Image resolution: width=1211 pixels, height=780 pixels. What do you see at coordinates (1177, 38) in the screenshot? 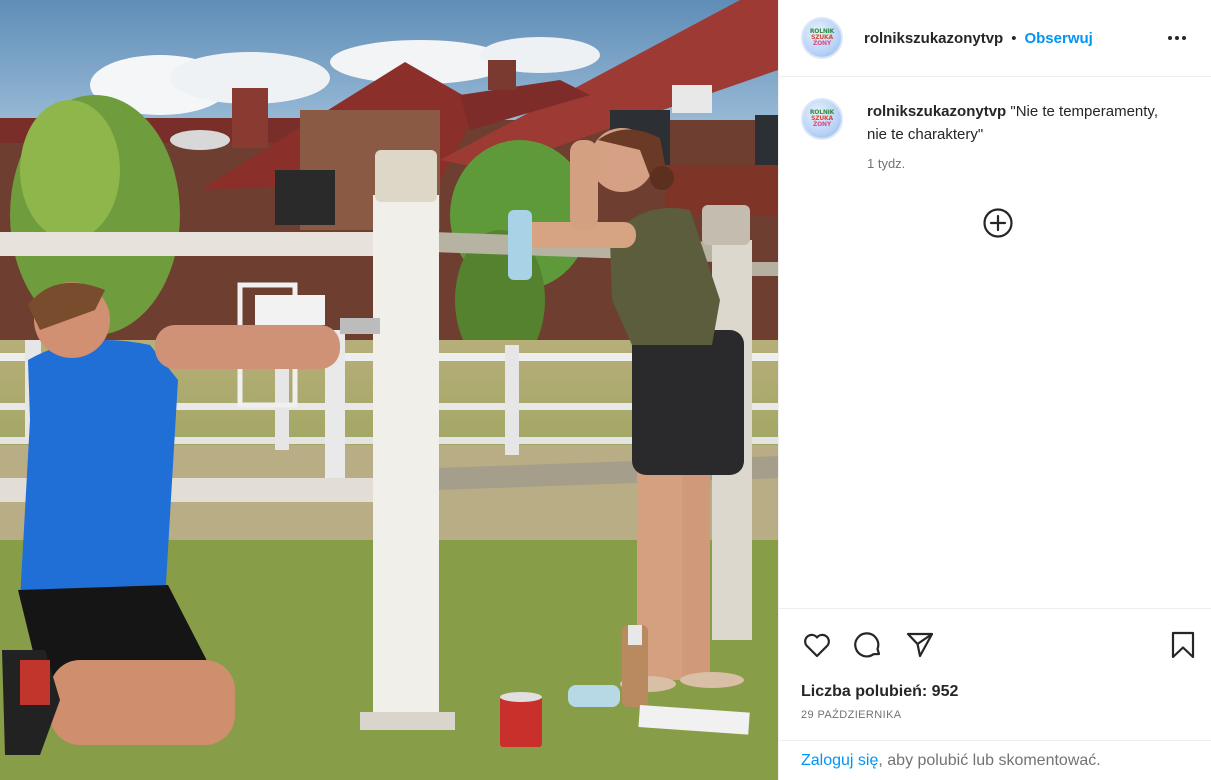
I see `more-dots-icon` at bounding box center [1177, 38].